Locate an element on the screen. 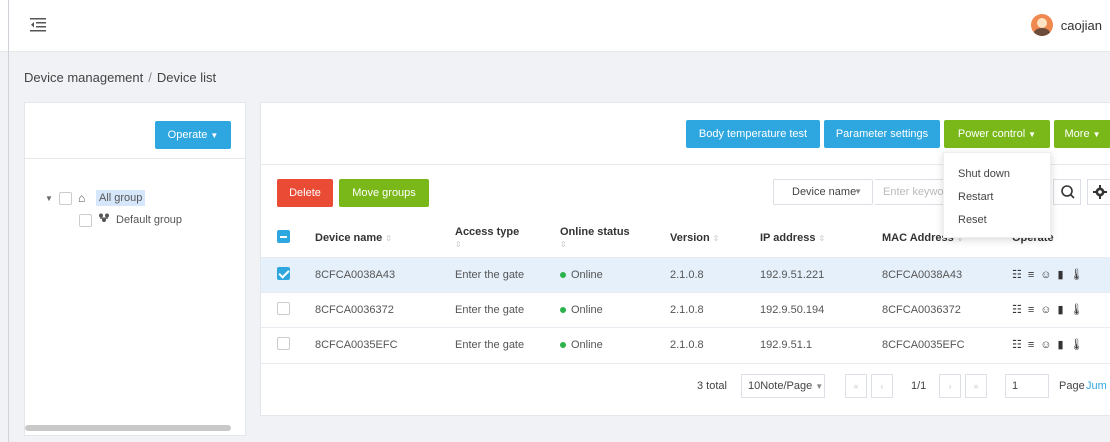 This screenshot has height=442, width=1110. menu-item-reset: Reset is located at coordinates (997, 220).